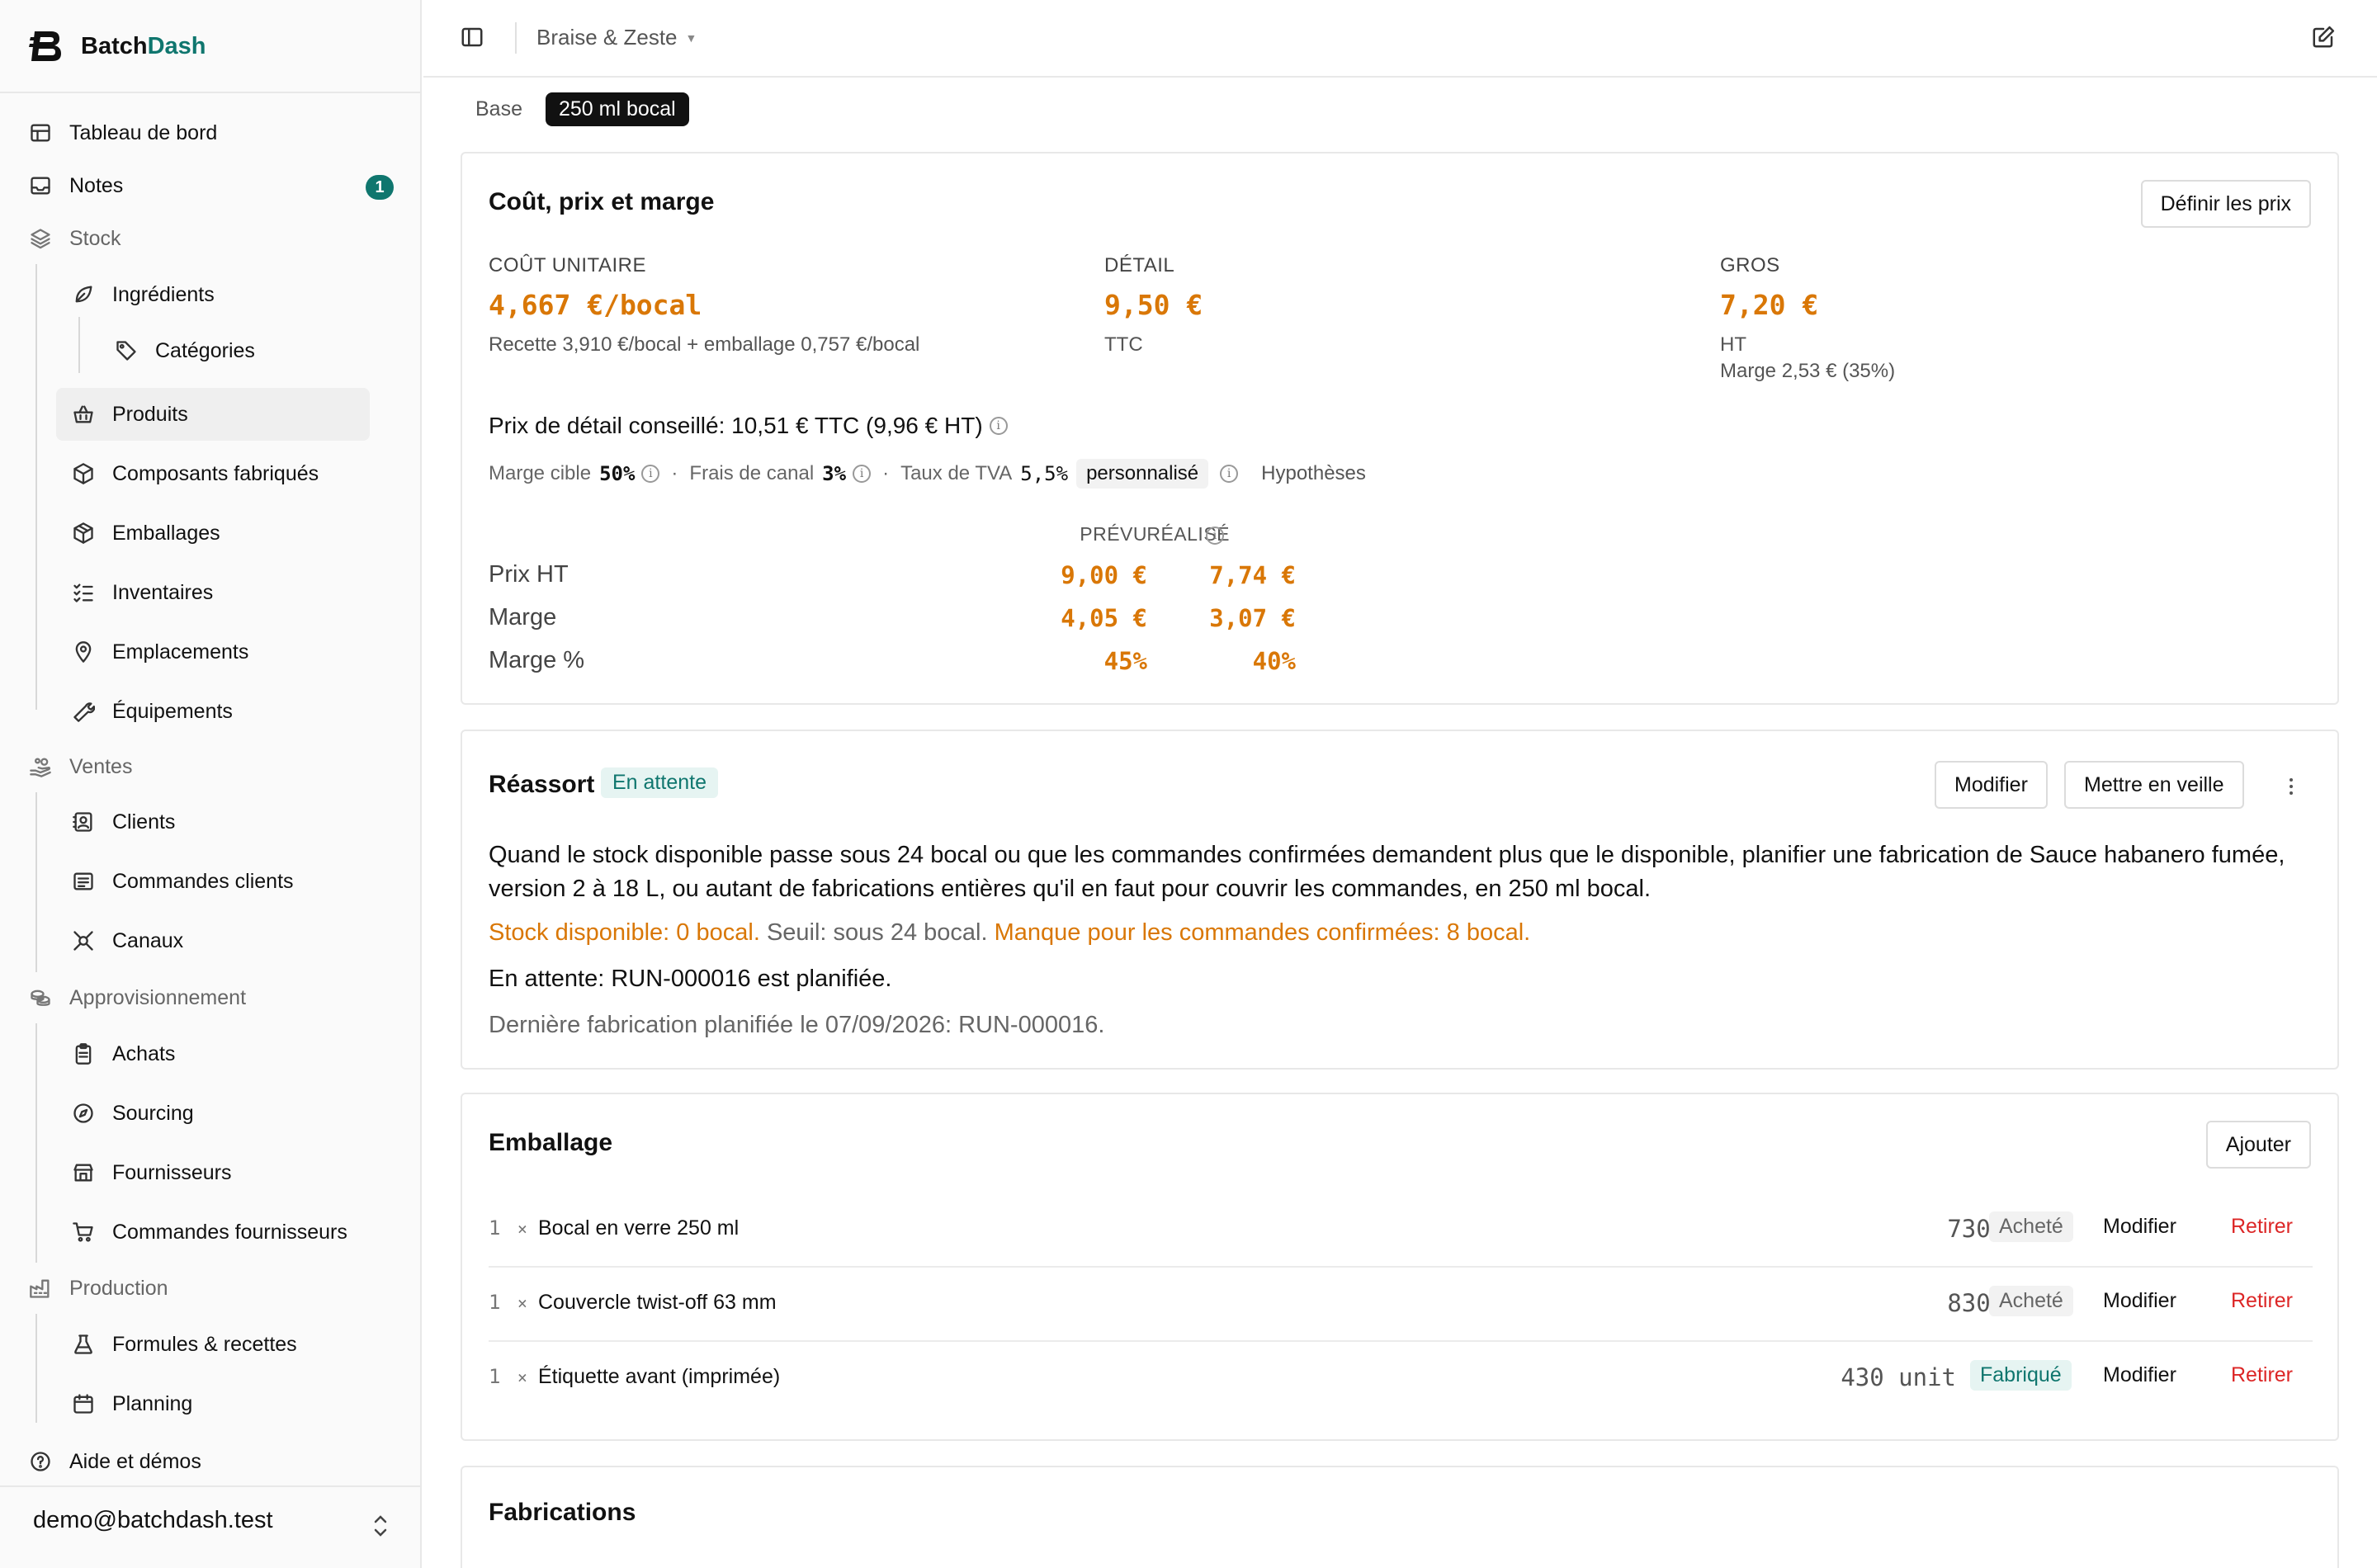 The image size is (2377, 1568). I want to click on nav-channels: Canaux, so click(127, 941).